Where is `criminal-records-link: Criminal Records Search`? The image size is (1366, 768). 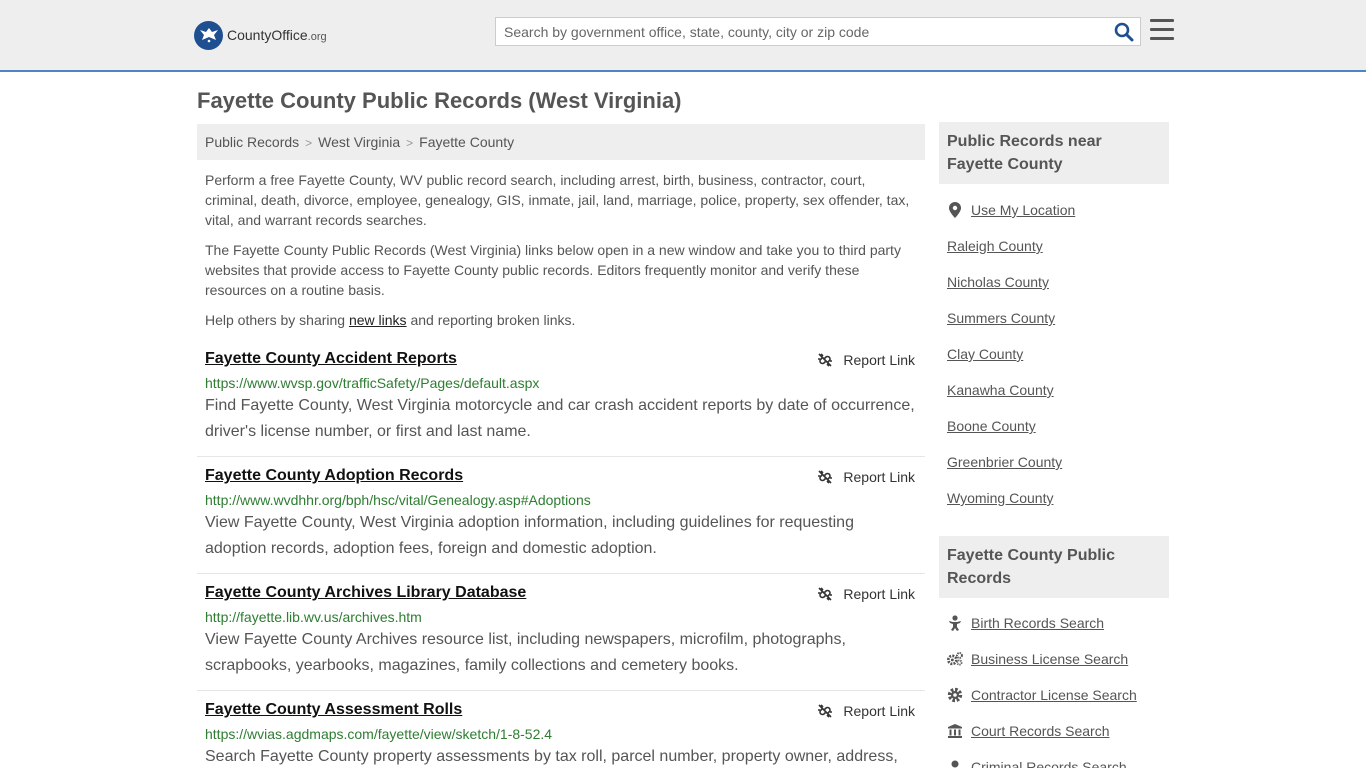
criminal-records-link: Criminal Records Search is located at coordinates (1037, 763).